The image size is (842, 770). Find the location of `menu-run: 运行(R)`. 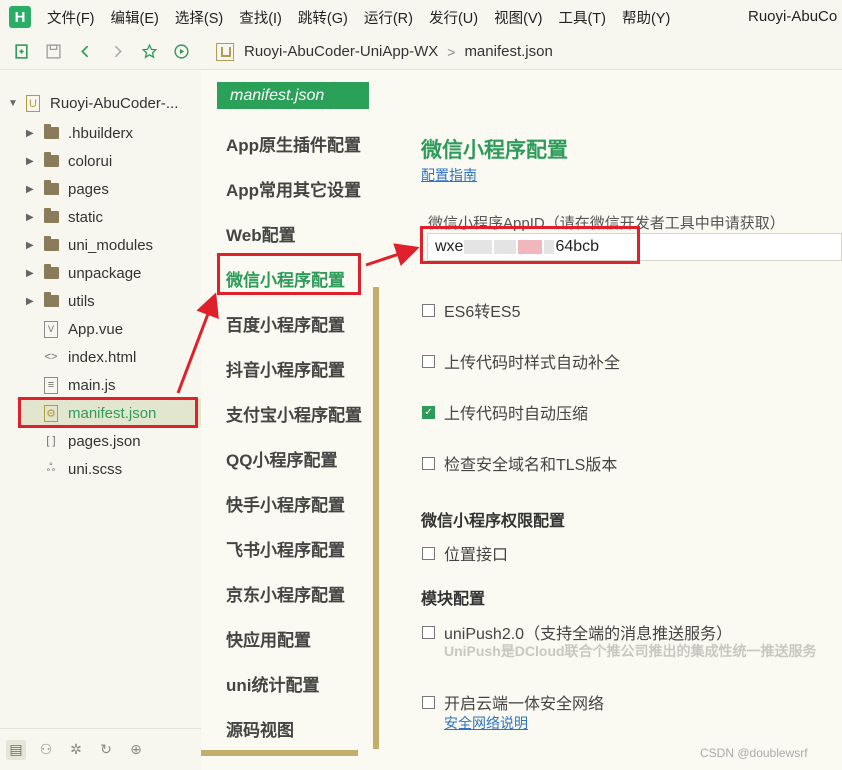

menu-run: 运行(R) is located at coordinates (388, 17).